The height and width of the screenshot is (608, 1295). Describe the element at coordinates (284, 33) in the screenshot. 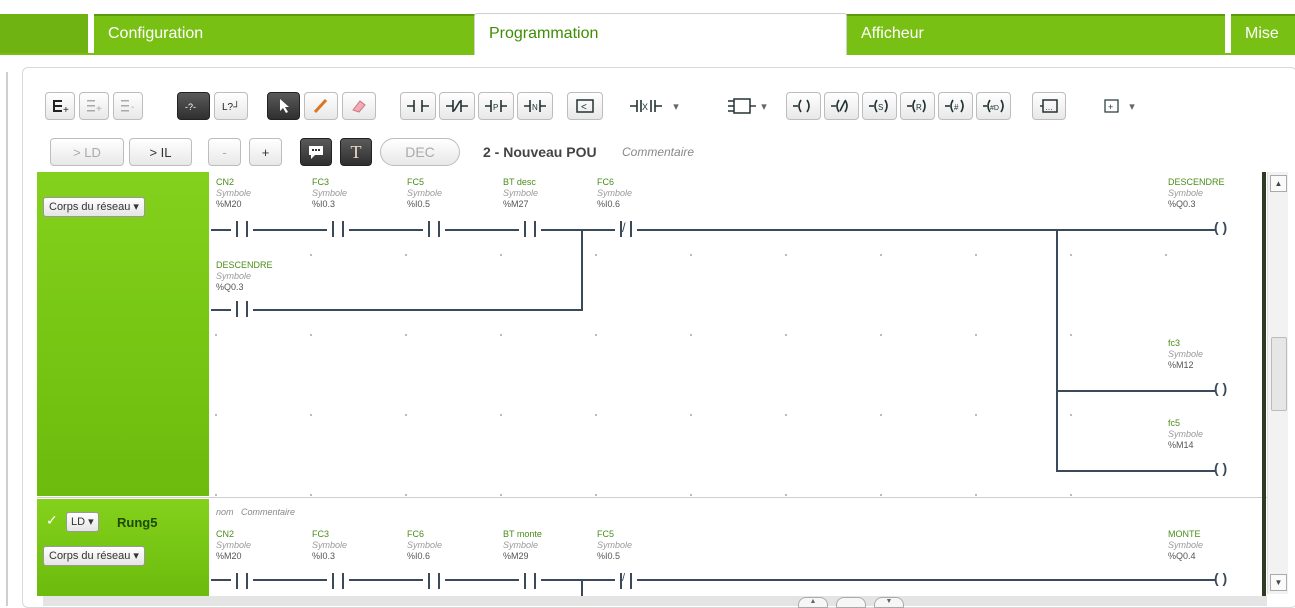

I see `tab-configuration: Configuration` at that location.